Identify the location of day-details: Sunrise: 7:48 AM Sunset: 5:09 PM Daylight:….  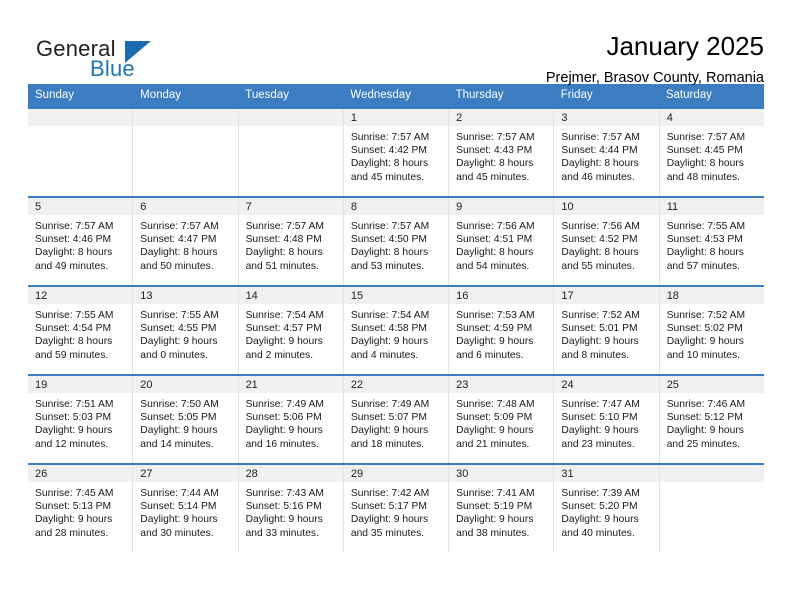
(501, 422).